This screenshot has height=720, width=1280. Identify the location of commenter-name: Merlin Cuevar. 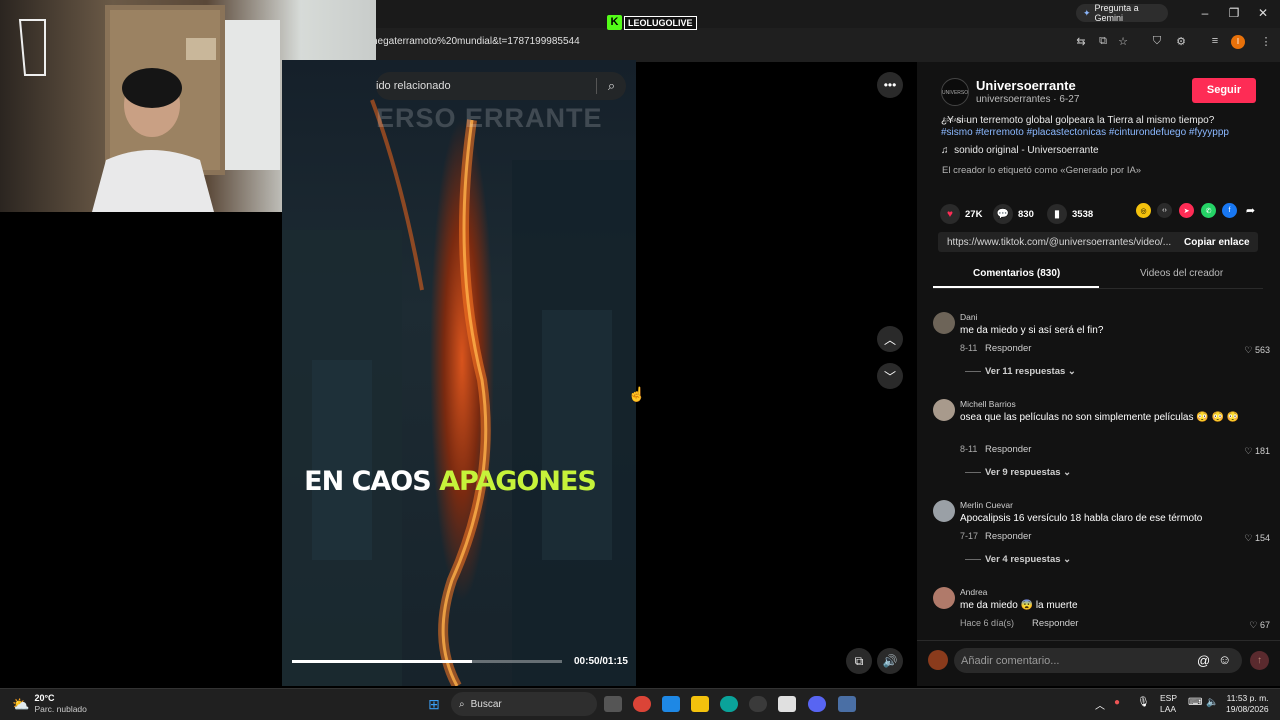
(986, 505).